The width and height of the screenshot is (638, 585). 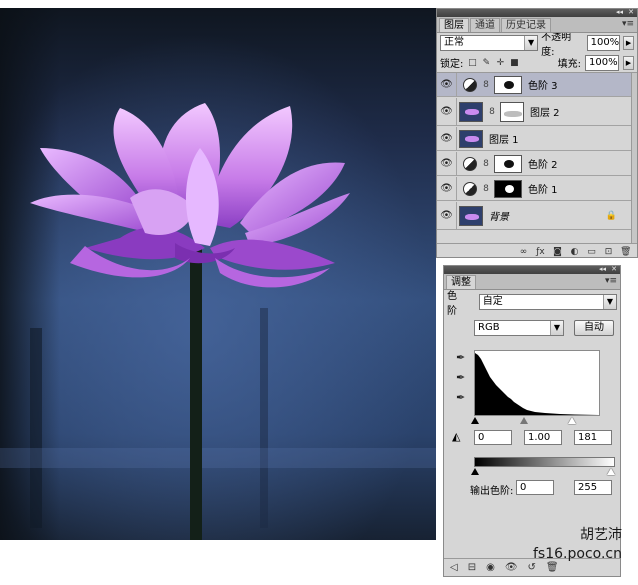 What do you see at coordinates (634, 158) in the screenshot?
I see `layers-scrollbar` at bounding box center [634, 158].